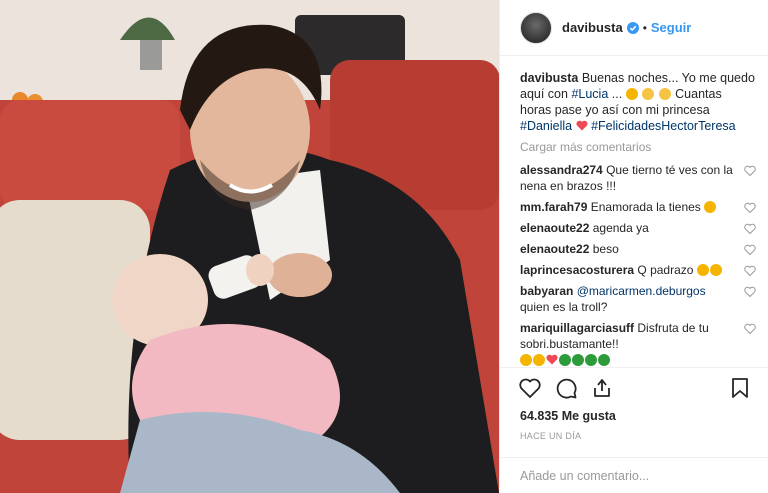 The height and width of the screenshot is (493, 768). Describe the element at coordinates (634, 416) in the screenshot. I see `likes-count: 64.835 Me gusta` at that location.